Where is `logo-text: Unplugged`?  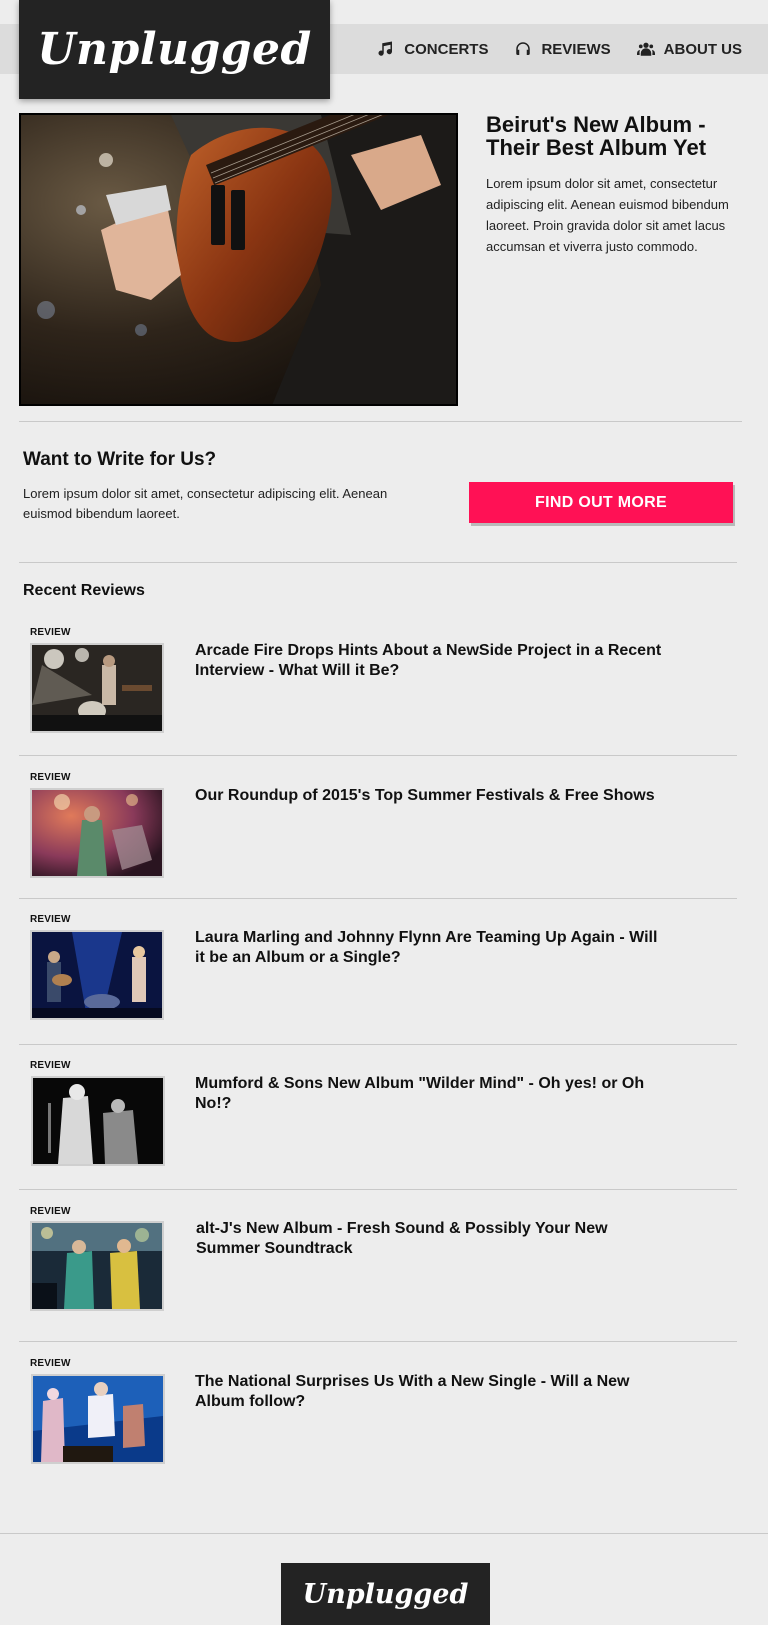
logo-text: Unplugged is located at coordinates (174, 49).